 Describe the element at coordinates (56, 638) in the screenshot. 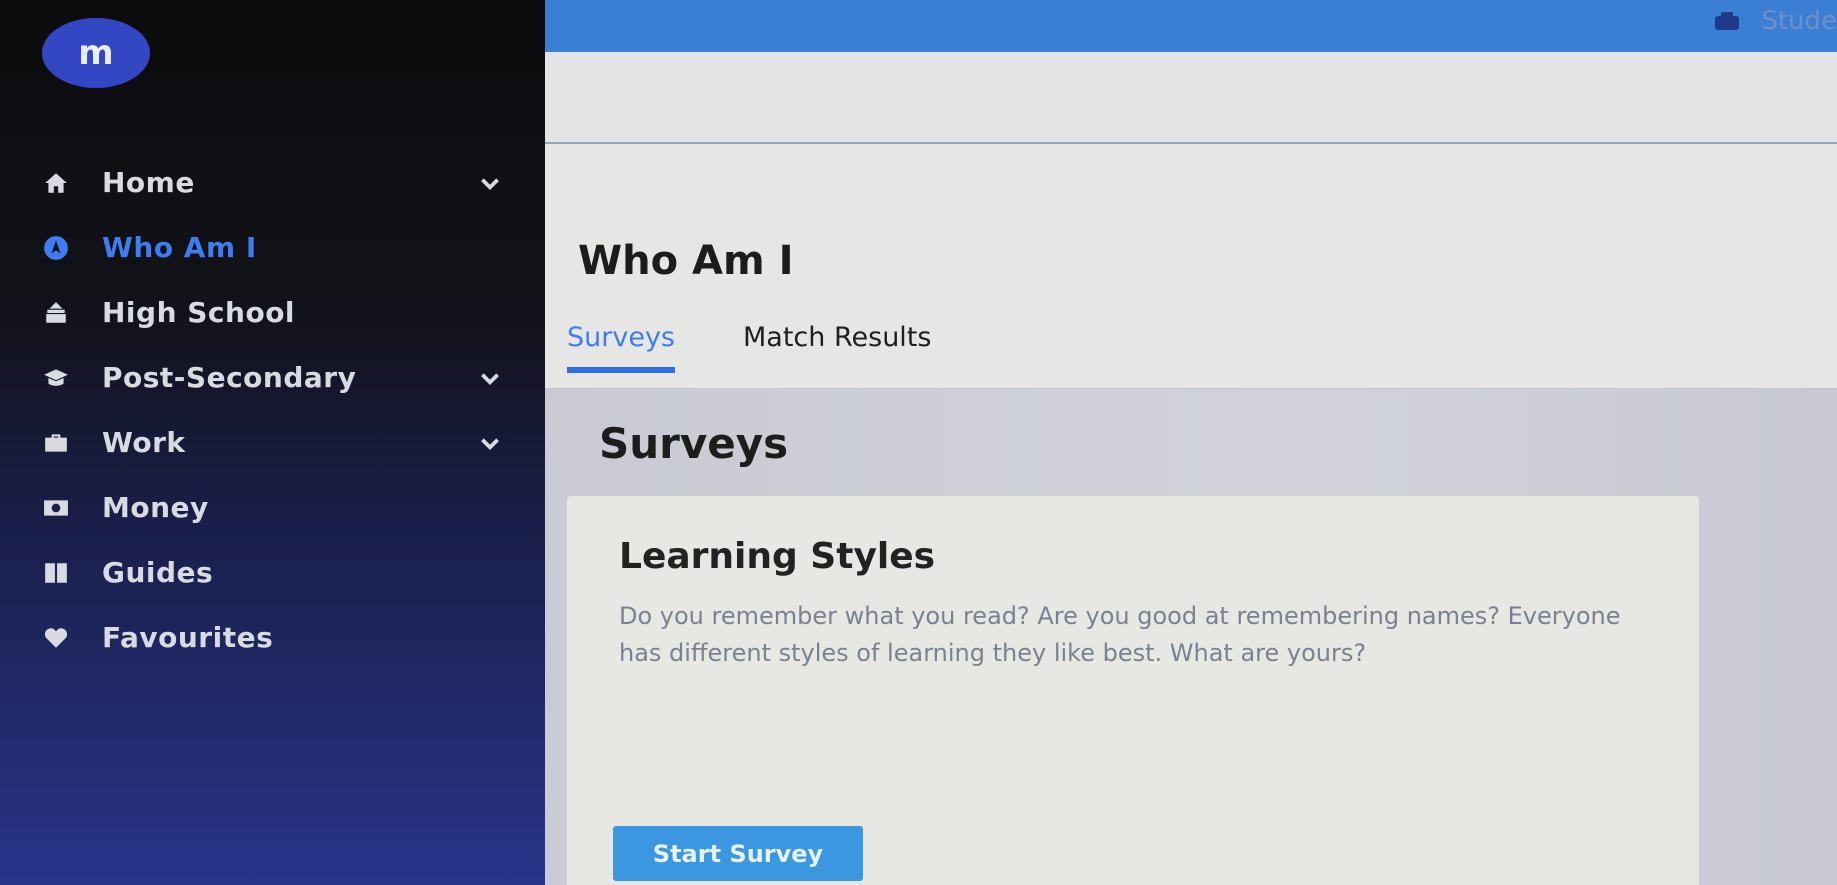

I see `heart-icon` at that location.